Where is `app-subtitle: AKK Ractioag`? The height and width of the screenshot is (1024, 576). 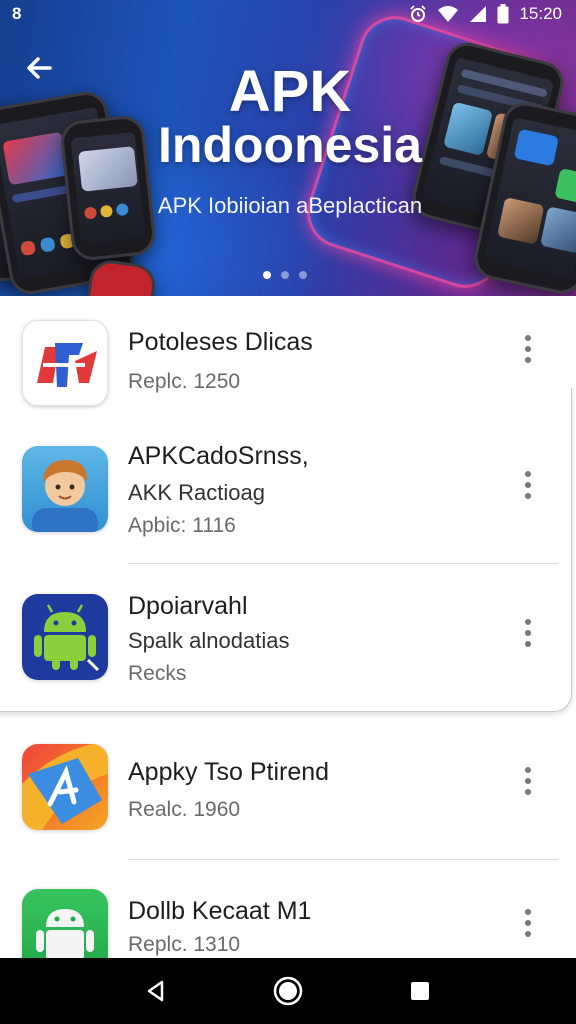 app-subtitle: AKK Ractioag is located at coordinates (196, 492).